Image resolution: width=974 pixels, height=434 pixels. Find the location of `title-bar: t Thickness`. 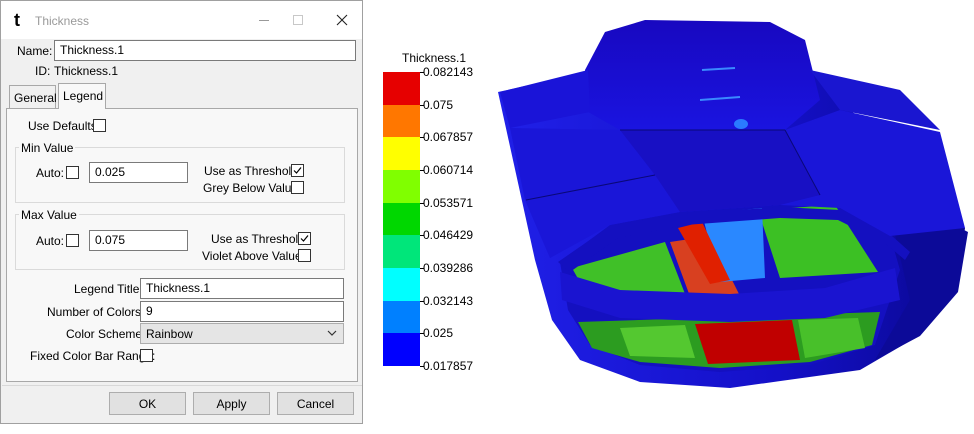

title-bar: t Thickness is located at coordinates (181, 20).